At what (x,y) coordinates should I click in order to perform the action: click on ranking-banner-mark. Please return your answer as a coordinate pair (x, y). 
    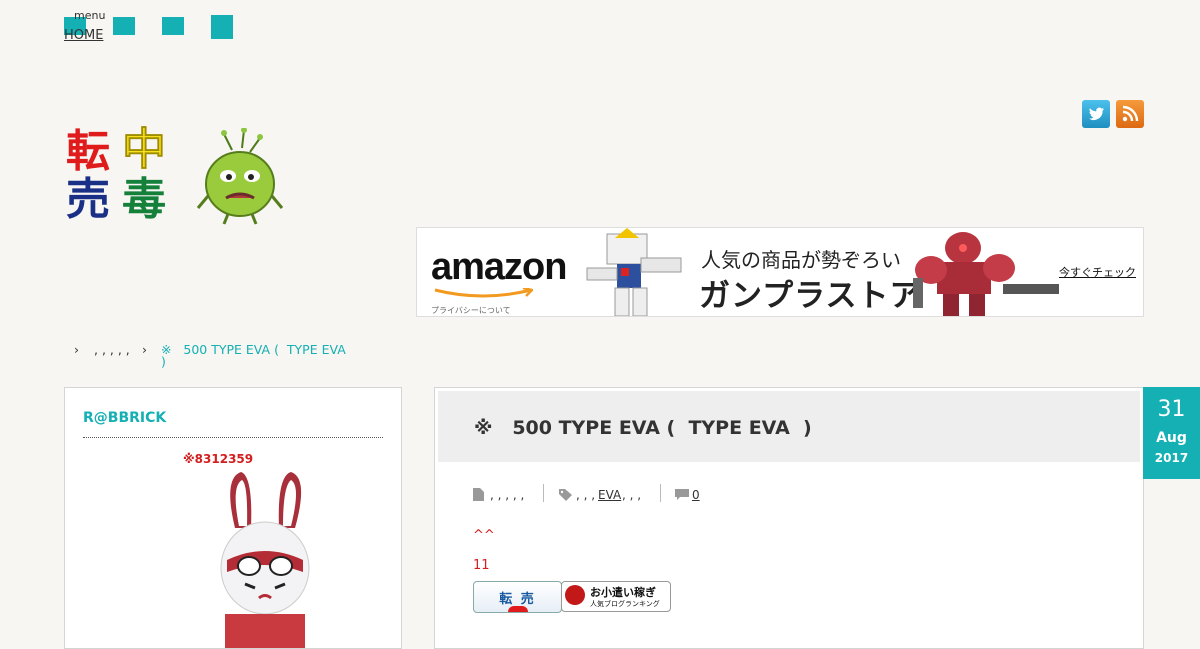
    Looking at the image, I should click on (518, 609).